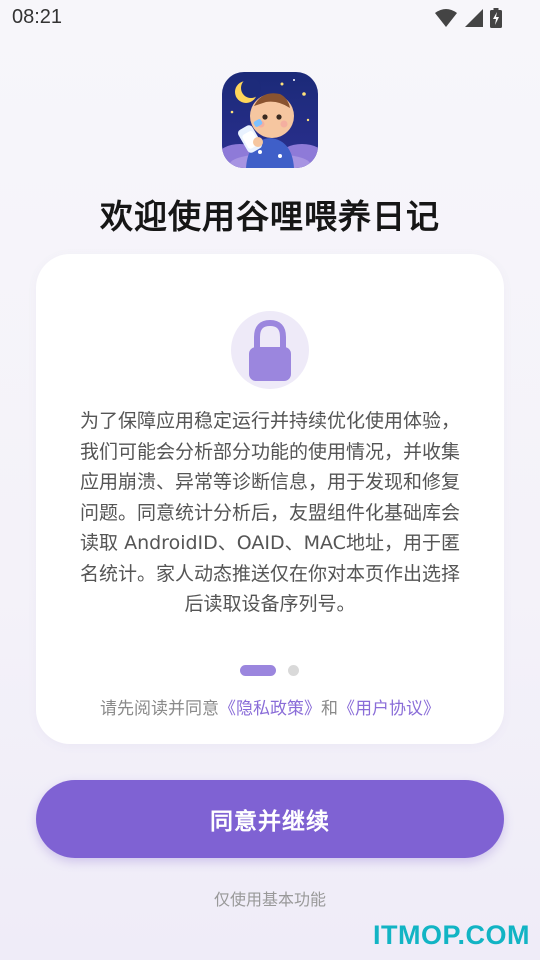 The height and width of the screenshot is (960, 540). I want to click on page-indicator, so click(269, 670).